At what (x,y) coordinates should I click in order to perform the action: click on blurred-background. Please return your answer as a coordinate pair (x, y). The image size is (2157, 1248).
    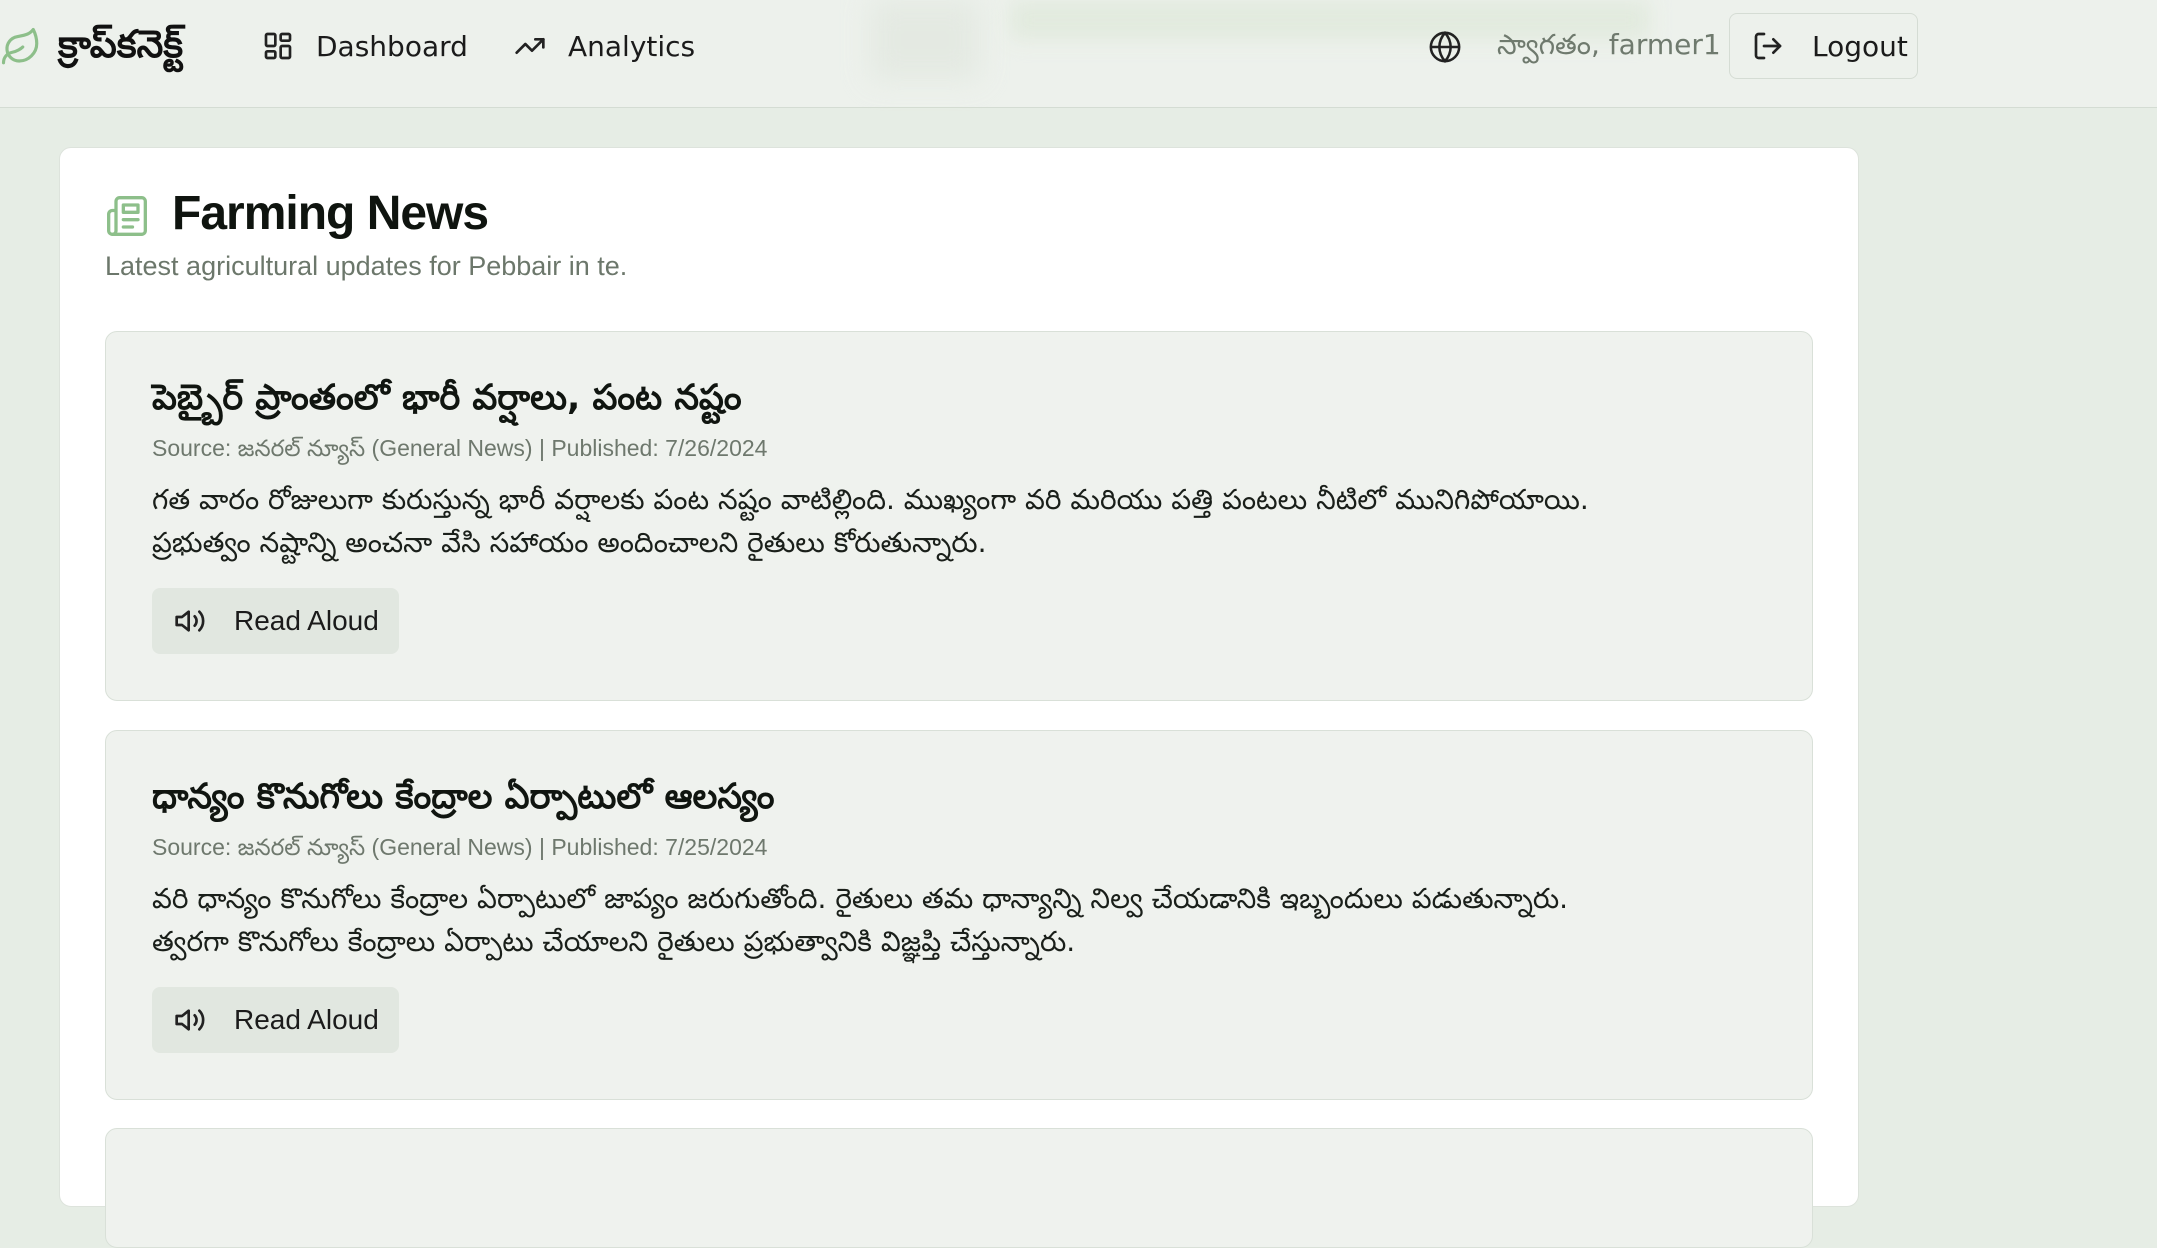
    Looking at the image, I should click on (925, 40).